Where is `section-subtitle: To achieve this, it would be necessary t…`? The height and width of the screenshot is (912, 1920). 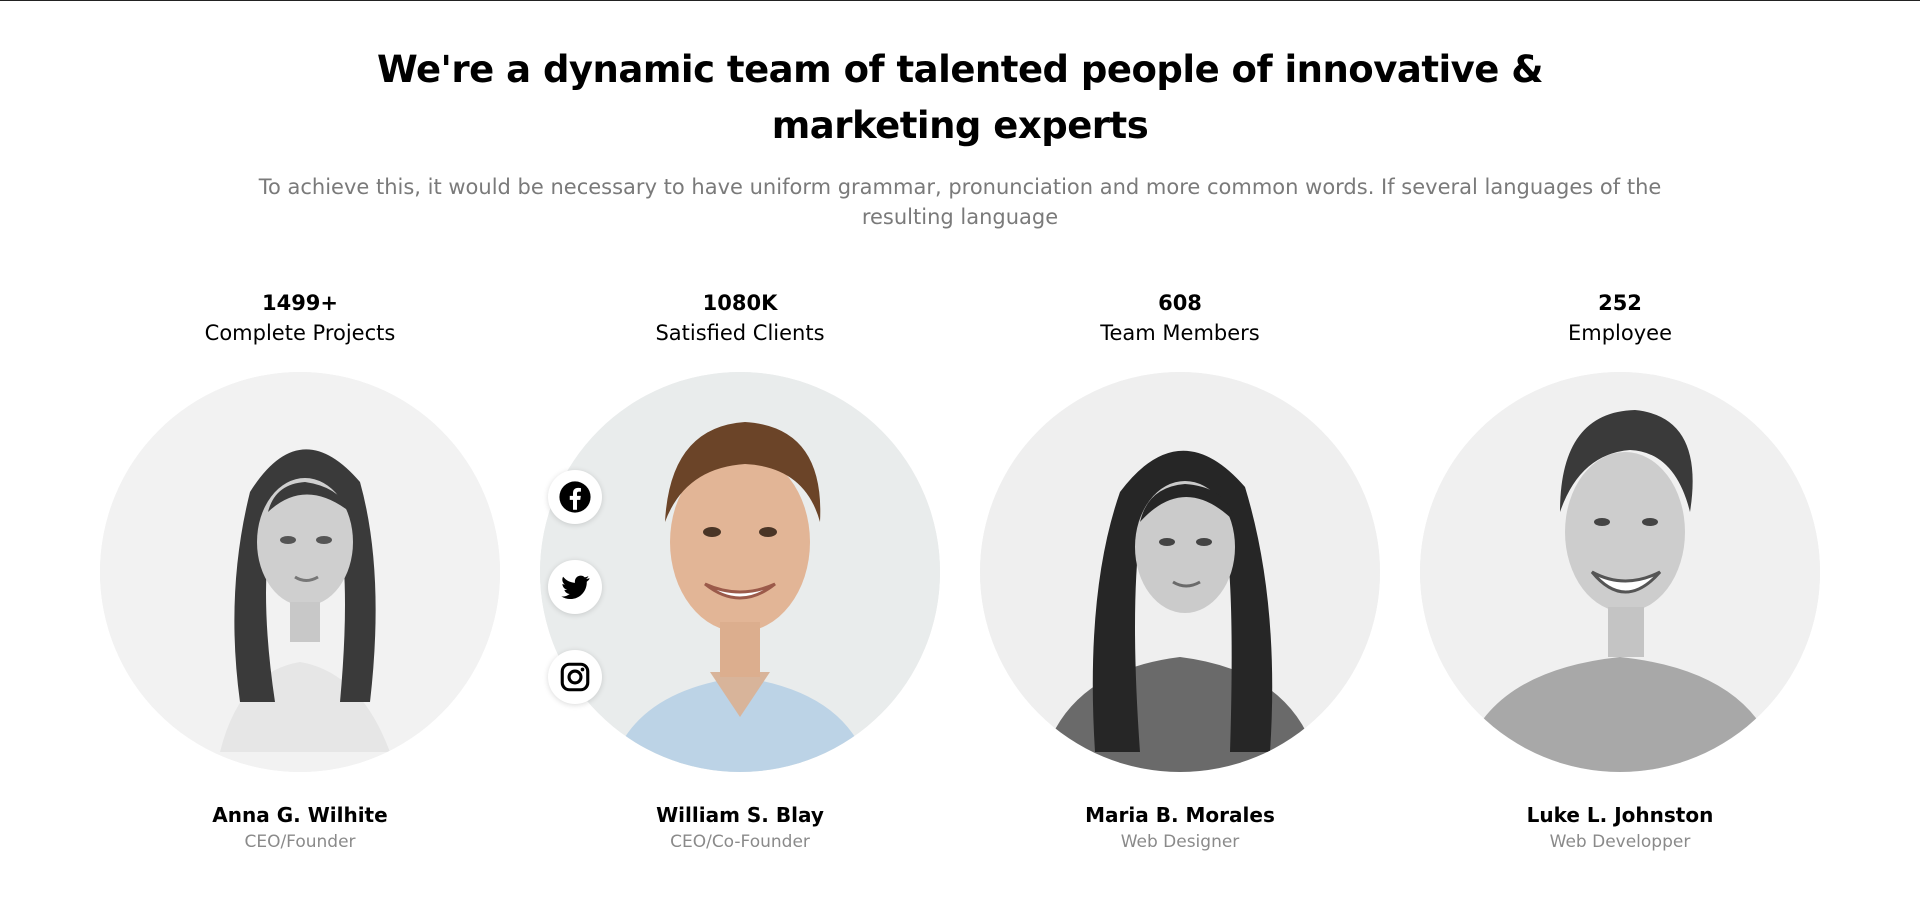 section-subtitle: To achieve this, it would be necessary t… is located at coordinates (960, 202).